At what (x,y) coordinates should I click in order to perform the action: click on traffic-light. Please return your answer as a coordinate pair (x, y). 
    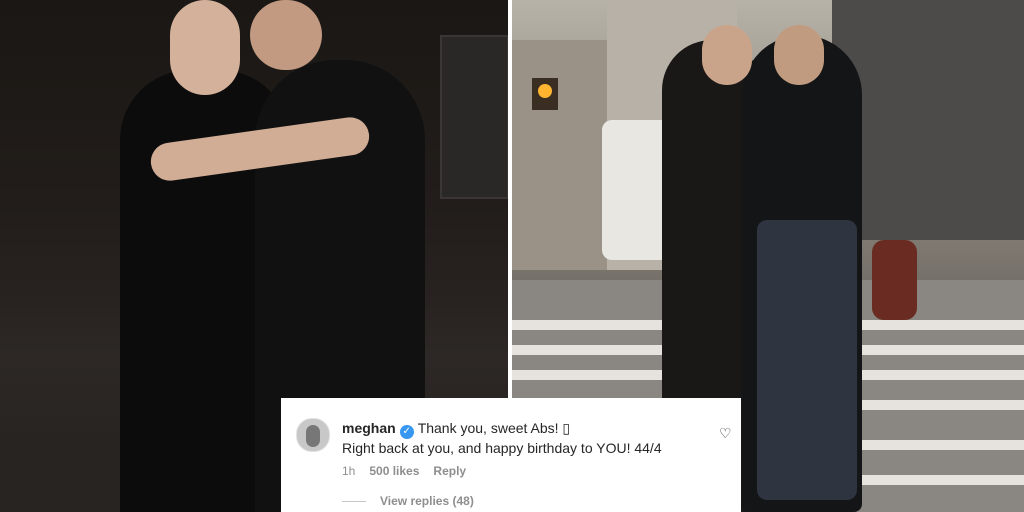
    Looking at the image, I should click on (545, 94).